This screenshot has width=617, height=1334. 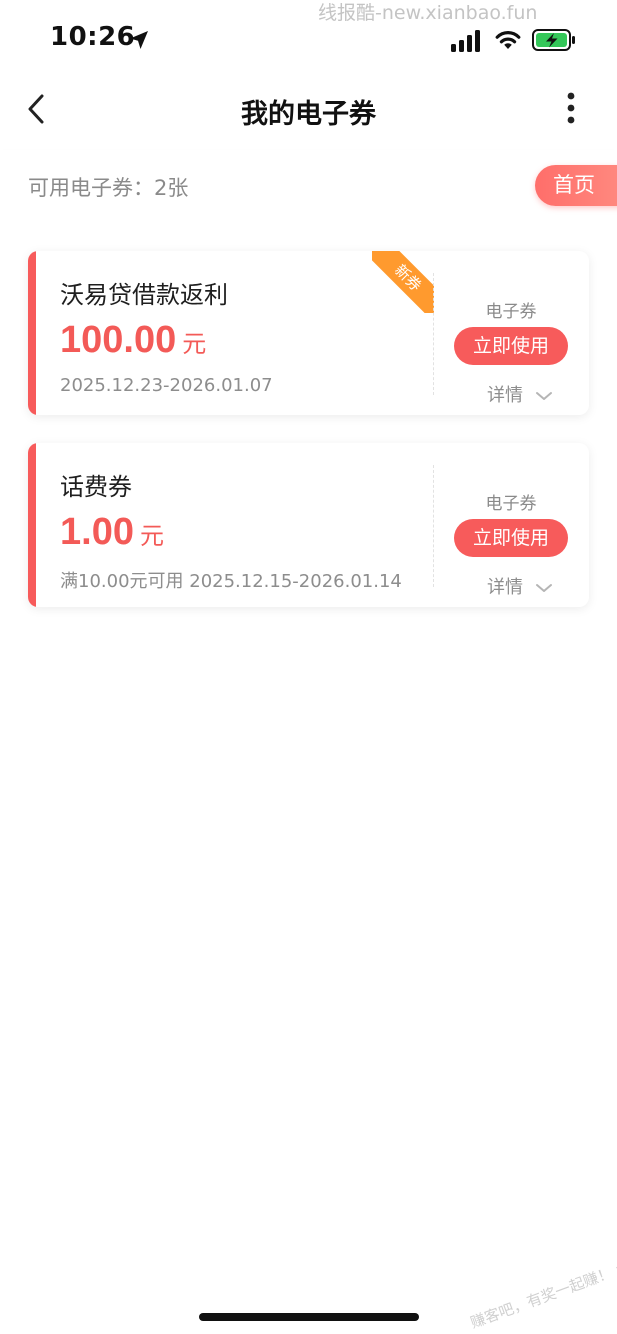 What do you see at coordinates (576, 185) in the screenshot?
I see `home-button: 首页` at bounding box center [576, 185].